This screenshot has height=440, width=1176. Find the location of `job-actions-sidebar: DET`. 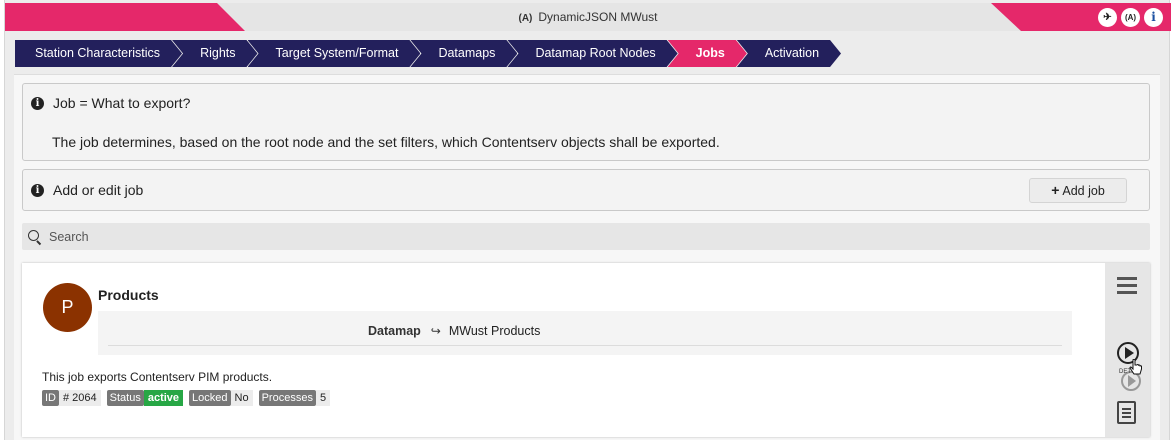

job-actions-sidebar: DET is located at coordinates (1127, 350).